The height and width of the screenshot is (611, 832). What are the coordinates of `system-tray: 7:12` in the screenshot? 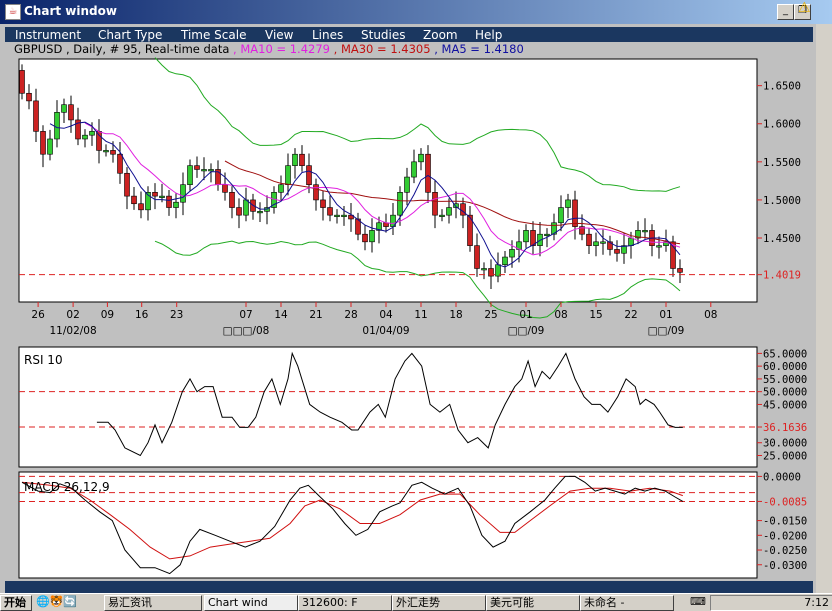 It's located at (771, 603).